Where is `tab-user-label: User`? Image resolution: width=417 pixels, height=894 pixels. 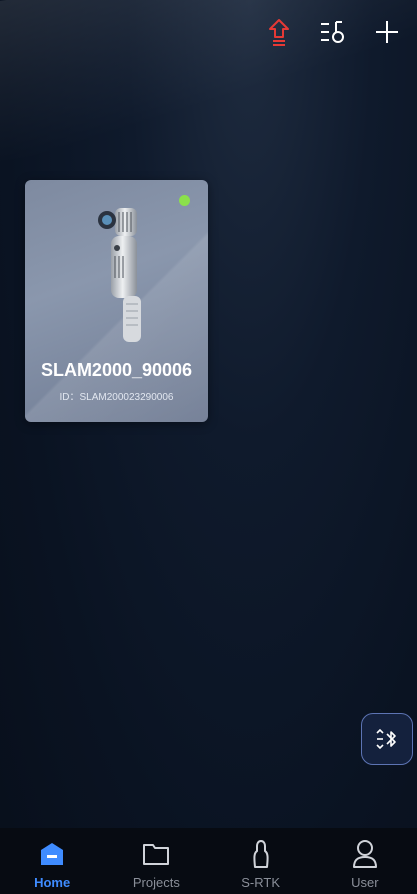 tab-user-label: User is located at coordinates (365, 882).